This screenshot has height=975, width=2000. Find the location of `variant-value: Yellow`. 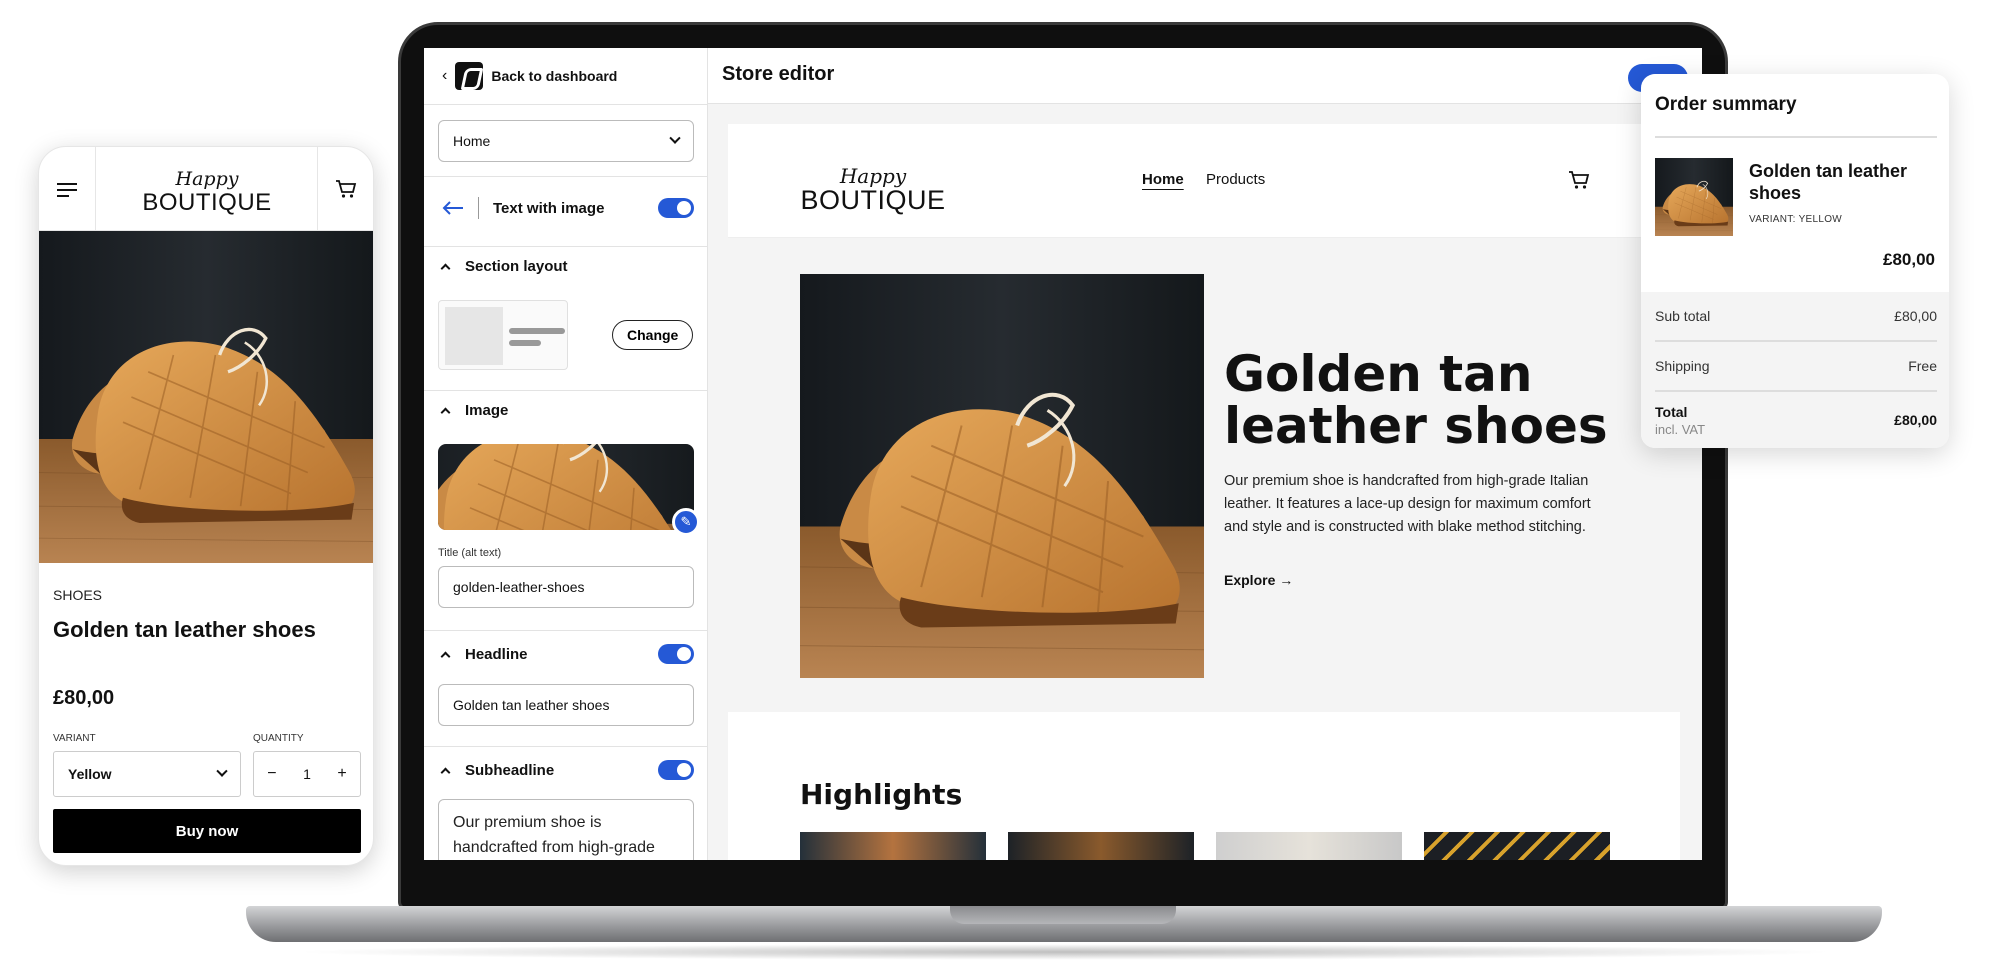

variant-value: Yellow is located at coordinates (90, 774).